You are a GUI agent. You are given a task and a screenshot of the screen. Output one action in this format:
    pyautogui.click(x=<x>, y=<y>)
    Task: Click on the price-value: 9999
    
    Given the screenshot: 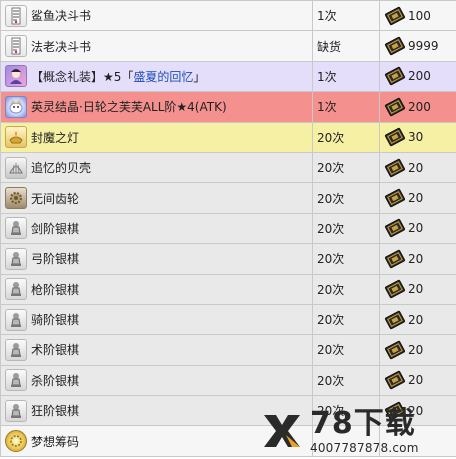 What is the action you would take?
    pyautogui.click(x=423, y=46)
    